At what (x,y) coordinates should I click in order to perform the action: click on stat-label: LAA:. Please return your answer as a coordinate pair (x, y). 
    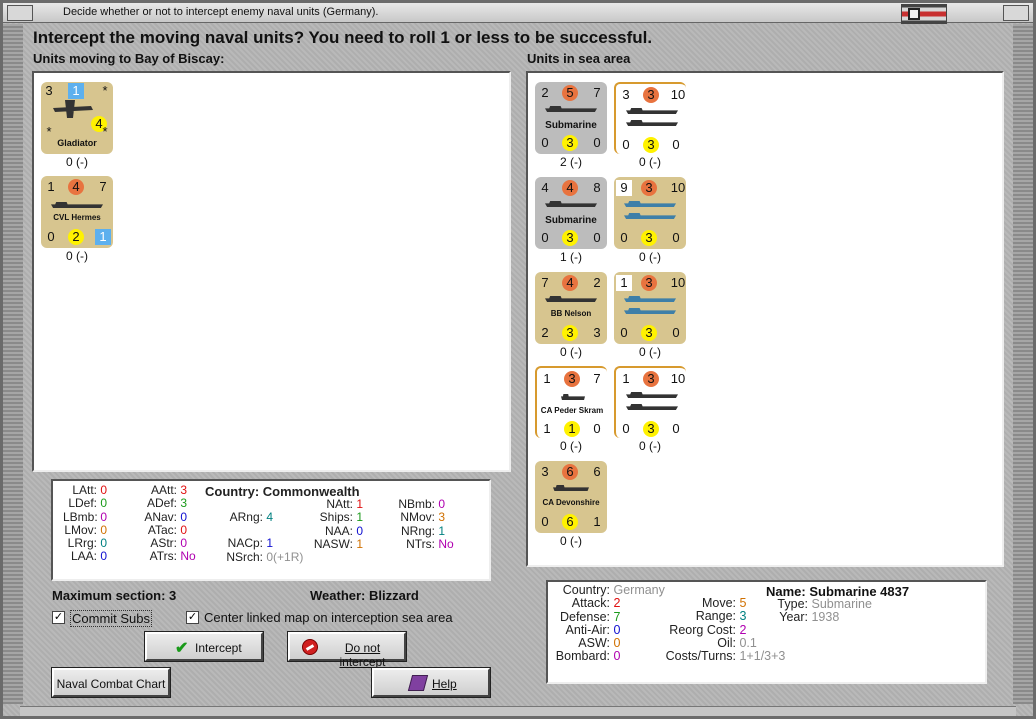
    Looking at the image, I should click on (83, 556).